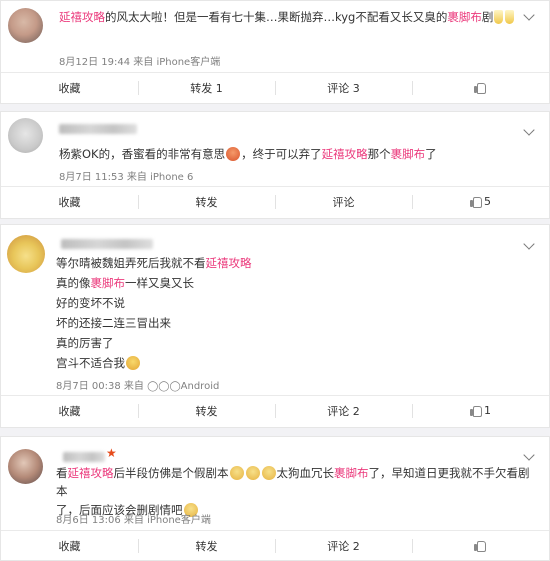 This screenshot has height=561, width=550. Describe the element at coordinates (140, 62) in the screenshot. I see `comment-meta: 8月12日 19:44 来自 iPhone客户端` at that location.